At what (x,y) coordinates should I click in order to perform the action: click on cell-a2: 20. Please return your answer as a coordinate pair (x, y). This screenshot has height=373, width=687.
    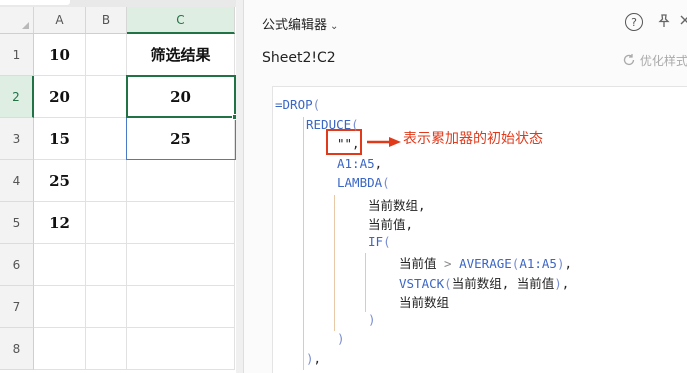
    Looking at the image, I should click on (60, 97).